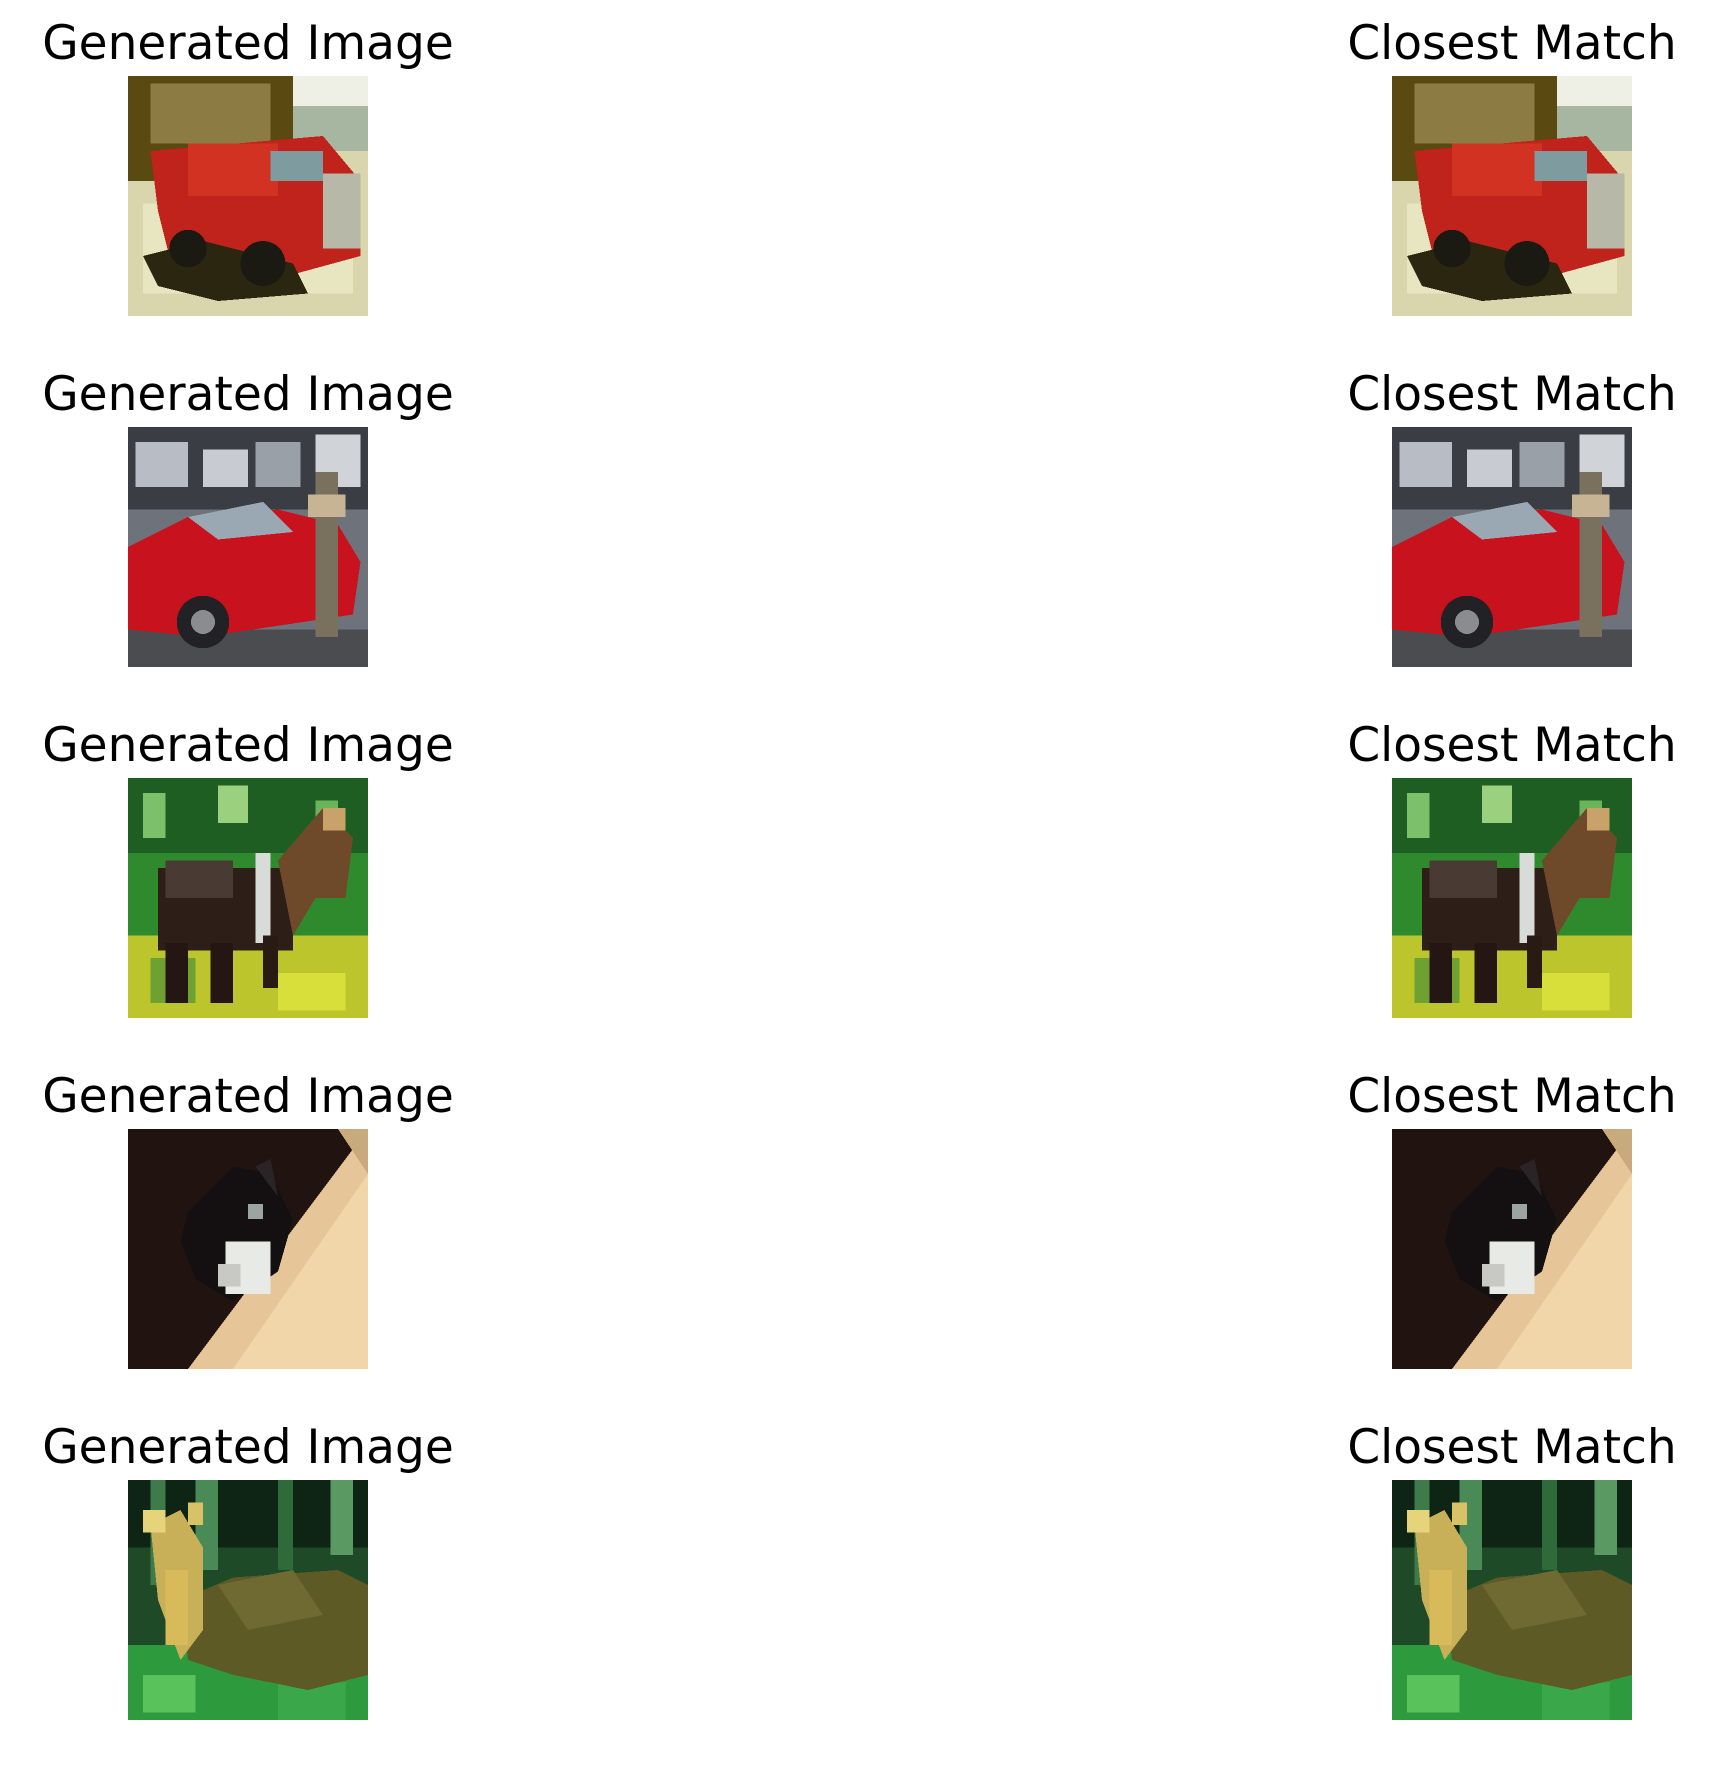 This screenshot has height=1766, width=1717. I want to click on generated-image-red-truck, so click(248, 196).